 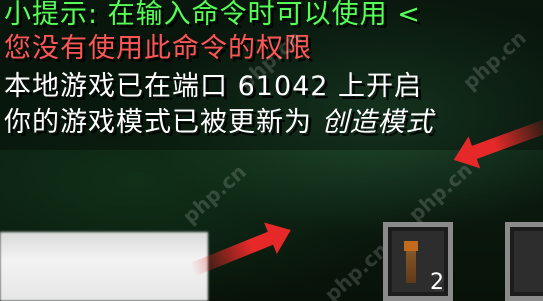 I want to click on torch-icon, so click(x=411, y=262).